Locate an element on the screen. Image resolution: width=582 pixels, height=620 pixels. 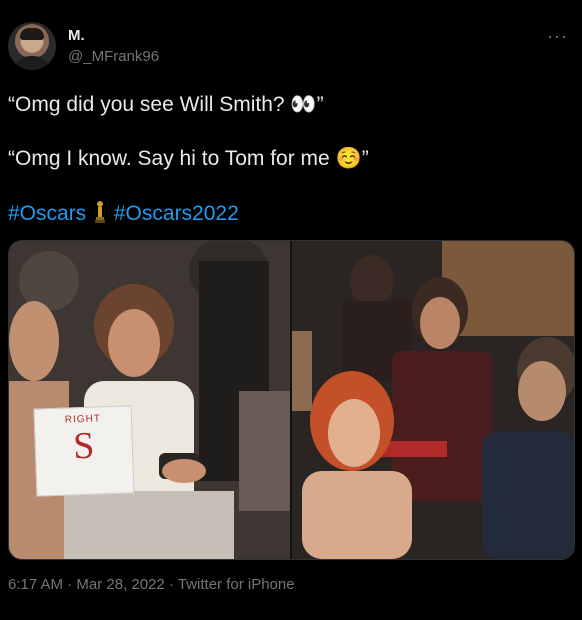
avatar is located at coordinates (32, 46).